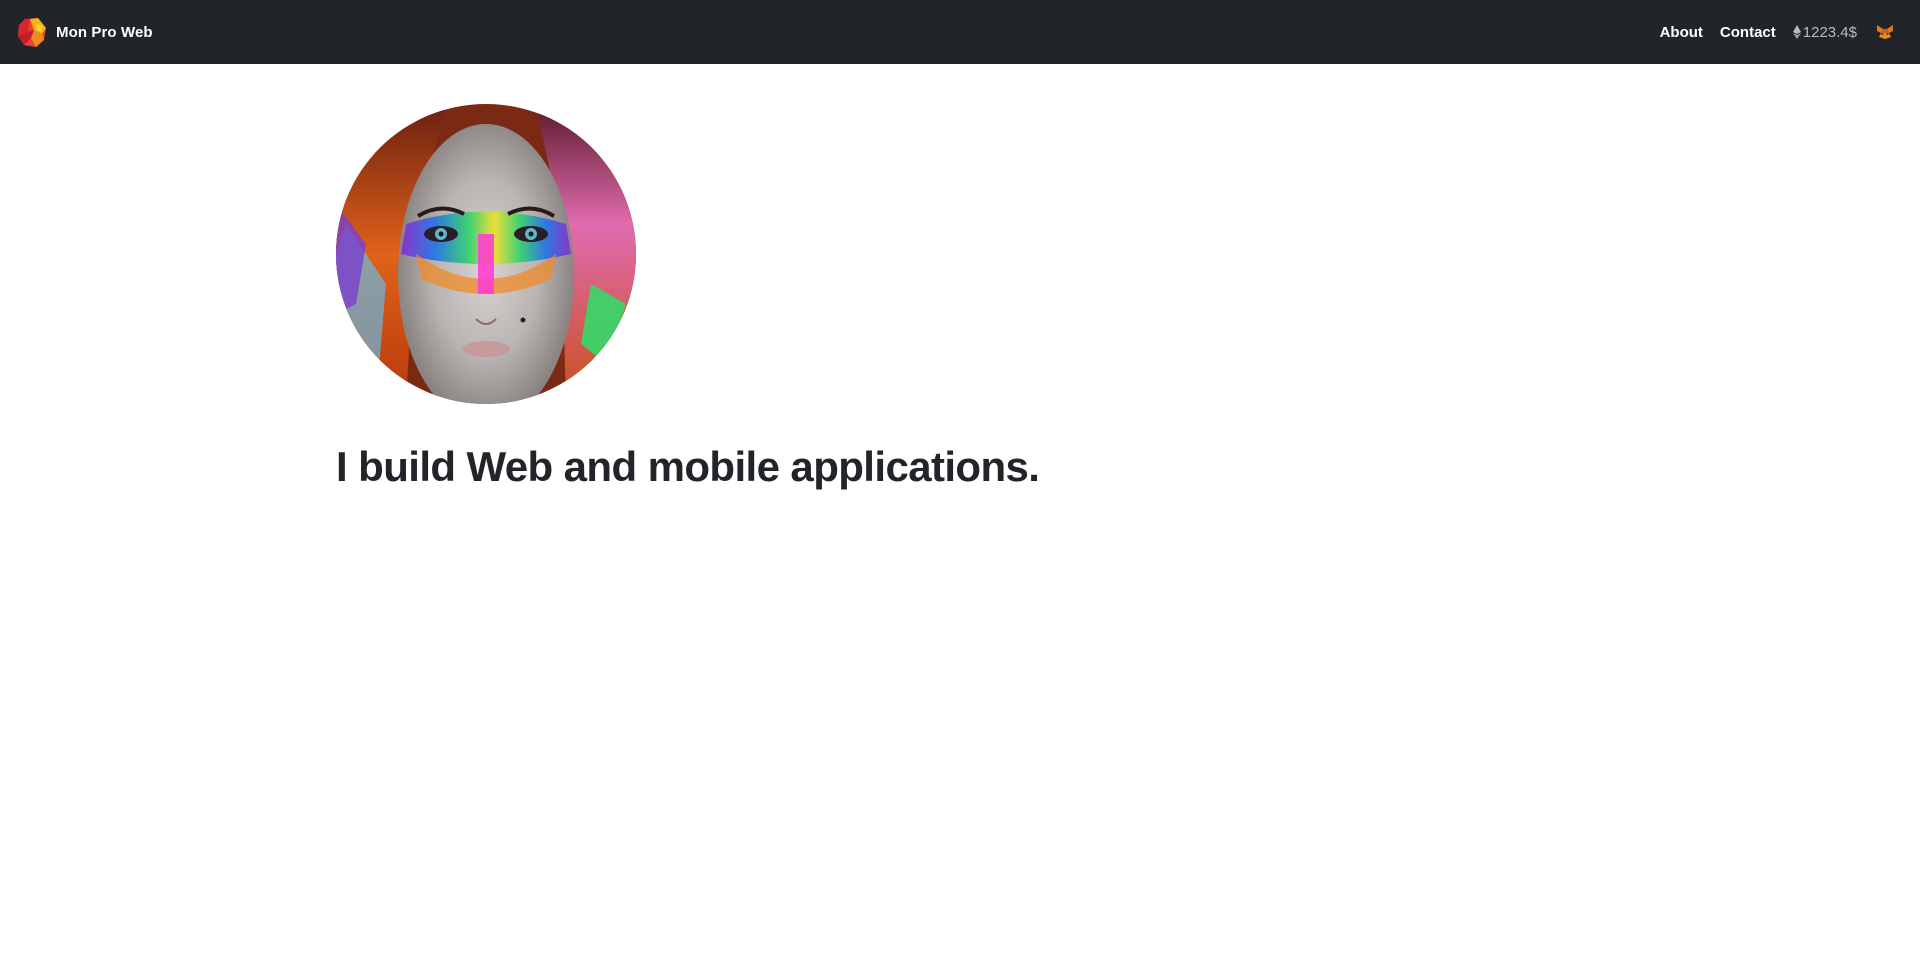 This screenshot has height=969, width=1920. I want to click on top-navbar: Mon Pro Web About Contact 1223.4$, so click(960, 32).